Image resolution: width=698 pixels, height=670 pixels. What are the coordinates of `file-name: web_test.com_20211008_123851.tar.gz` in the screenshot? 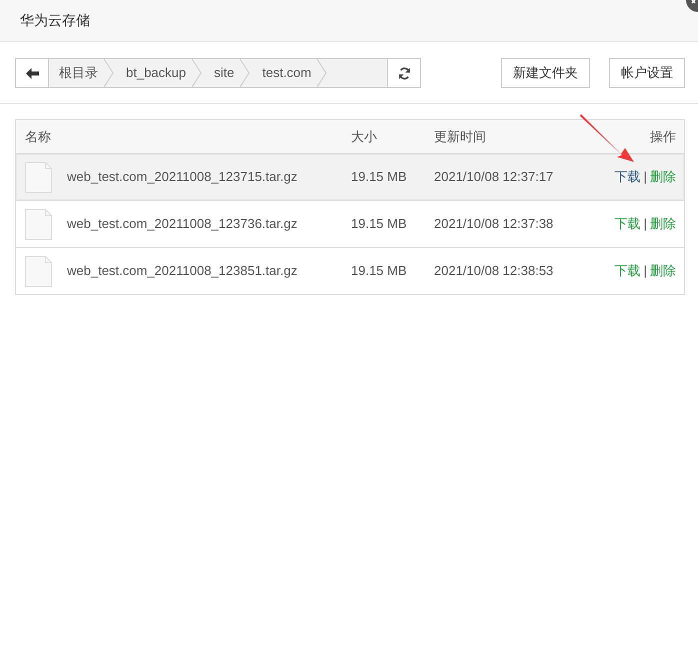 It's located at (182, 271).